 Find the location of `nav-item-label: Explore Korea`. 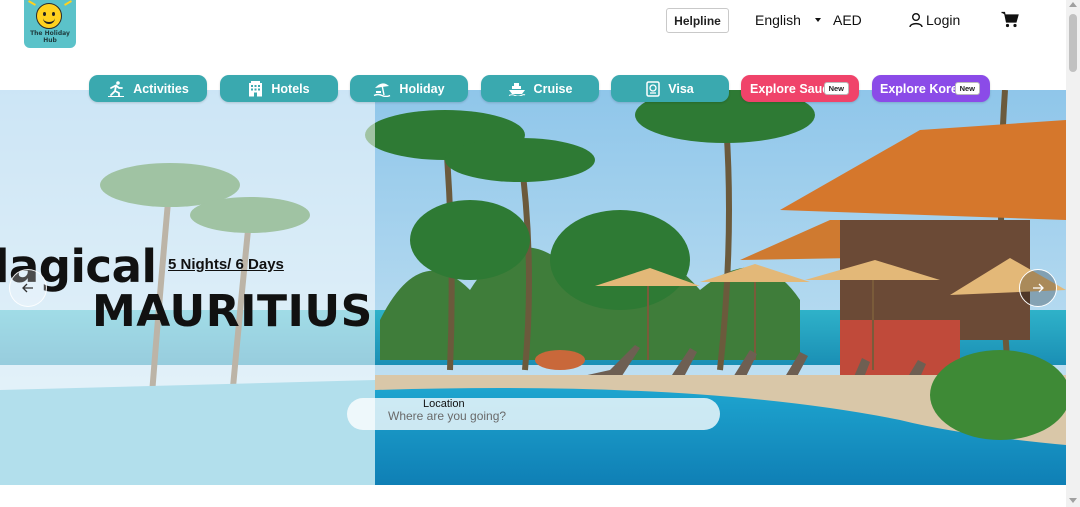

nav-item-label: Explore Korea is located at coordinates (922, 88).